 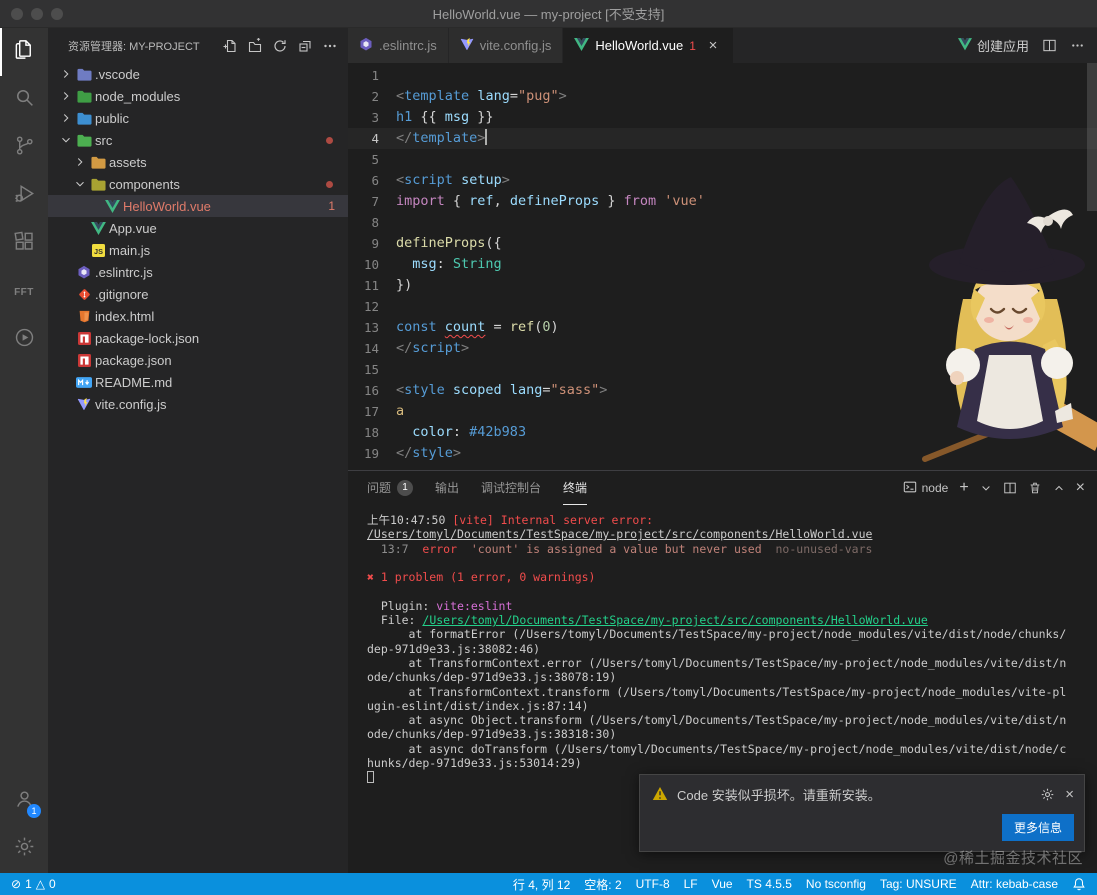 What do you see at coordinates (24, 244) in the screenshot?
I see `extensions-button` at bounding box center [24, 244].